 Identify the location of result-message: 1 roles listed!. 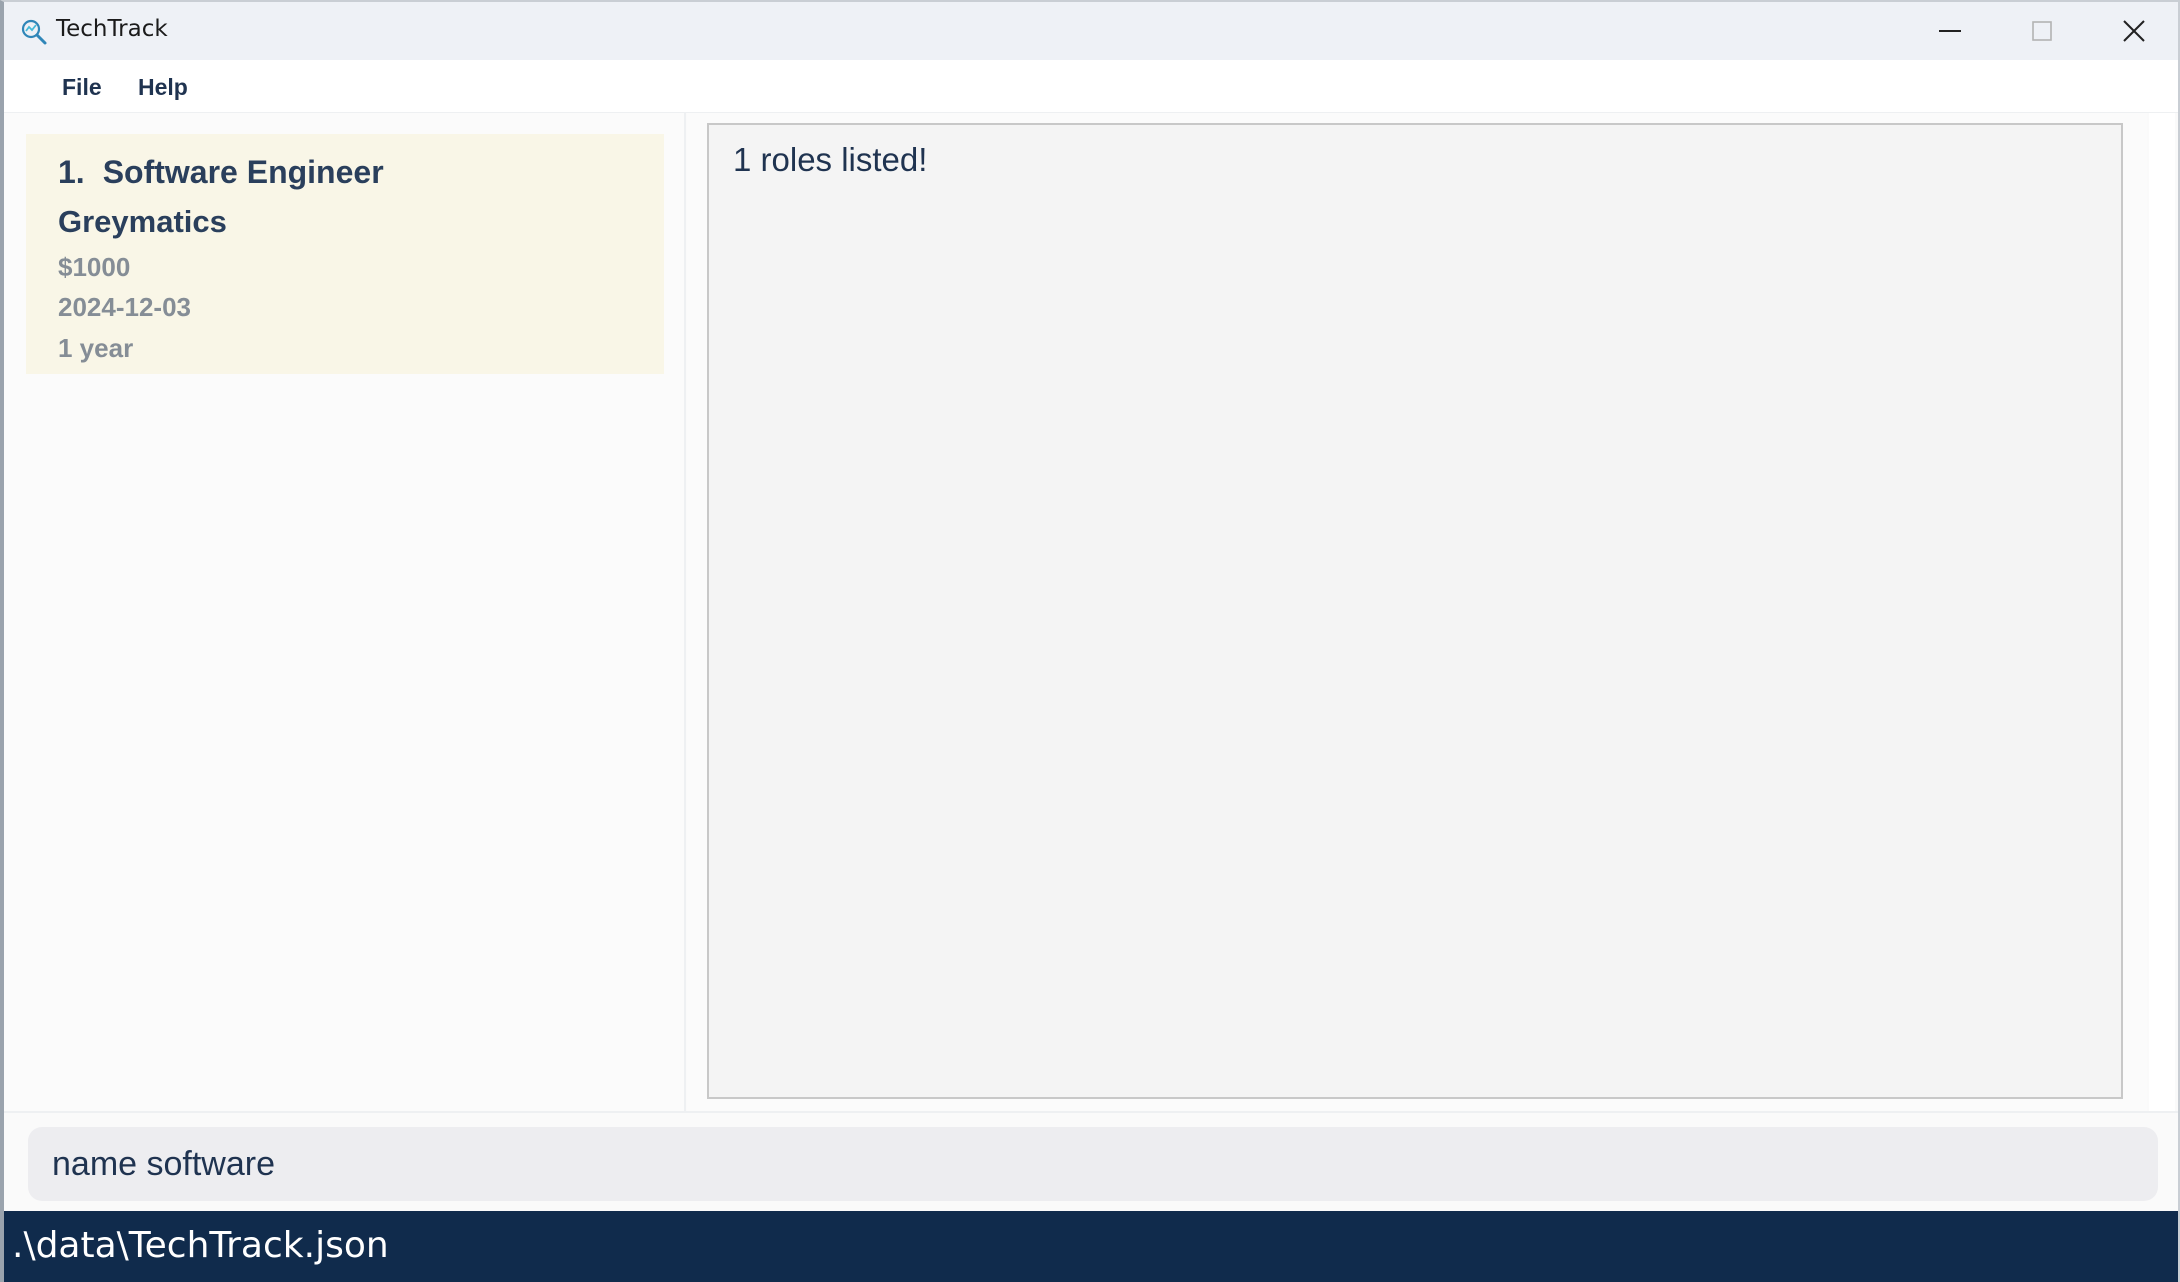
(830, 159).